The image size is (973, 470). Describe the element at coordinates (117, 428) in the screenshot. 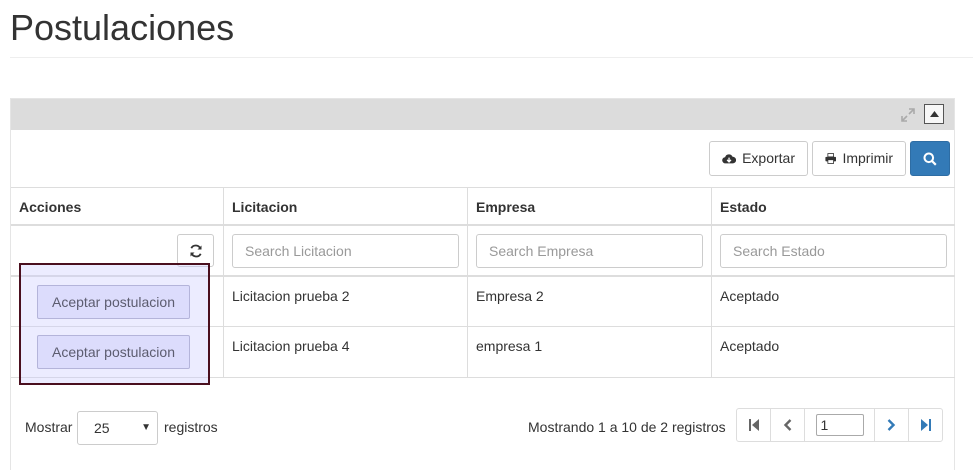

I see `page-size-select: 25 ▼` at that location.